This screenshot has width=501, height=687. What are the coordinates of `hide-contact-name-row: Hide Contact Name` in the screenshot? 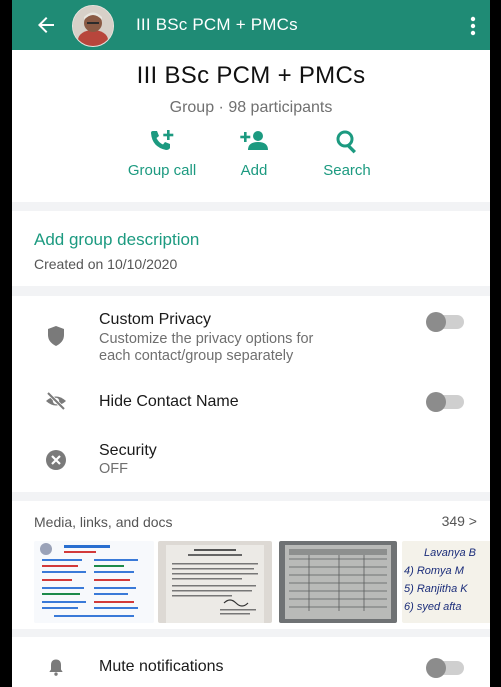 It's located at (251, 402).